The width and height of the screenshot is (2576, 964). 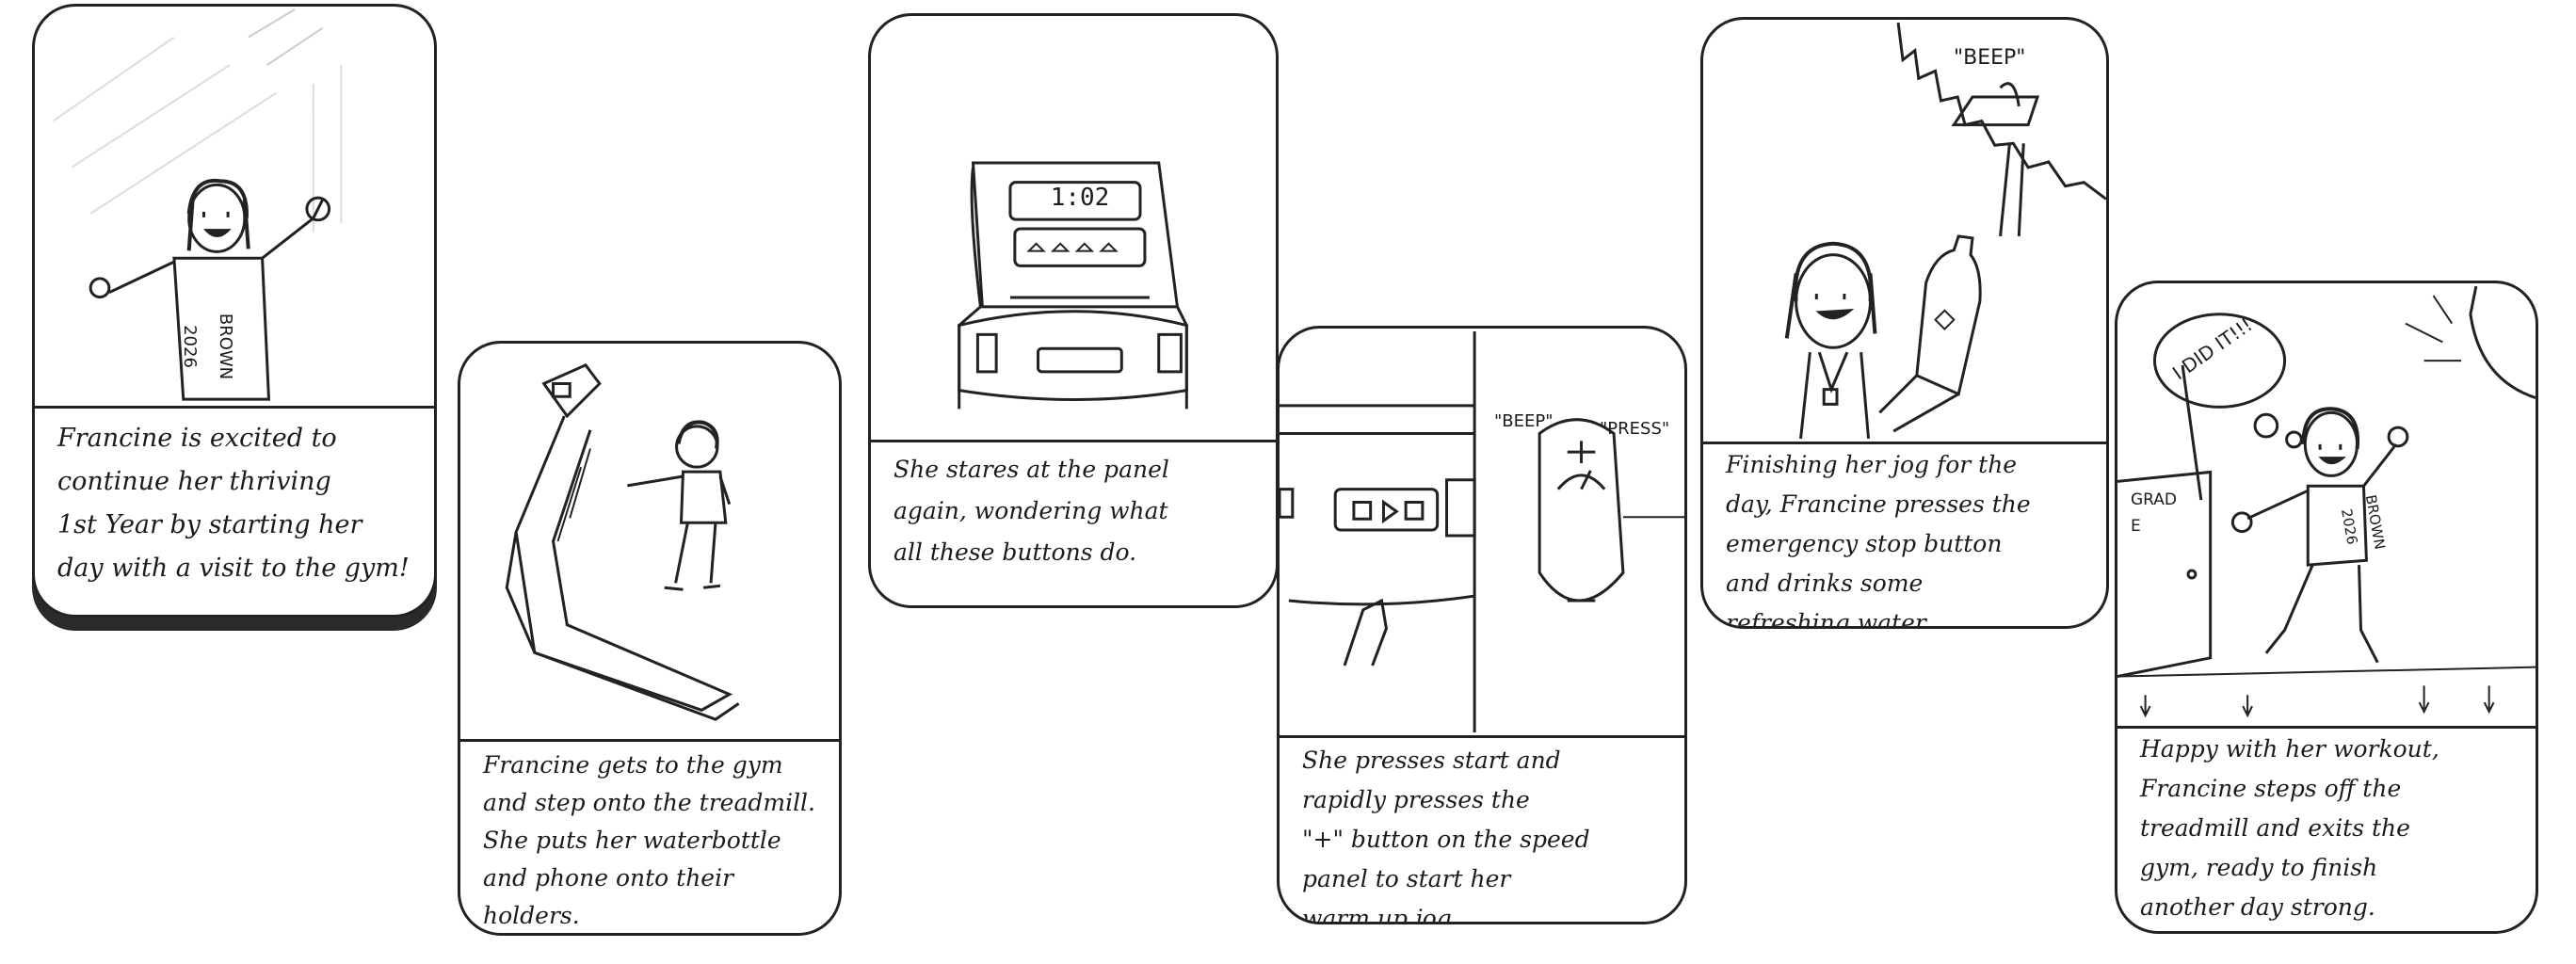 What do you see at coordinates (207, 346) in the screenshot?
I see `panel-1-shirt-text: BROWN 2026` at bounding box center [207, 346].